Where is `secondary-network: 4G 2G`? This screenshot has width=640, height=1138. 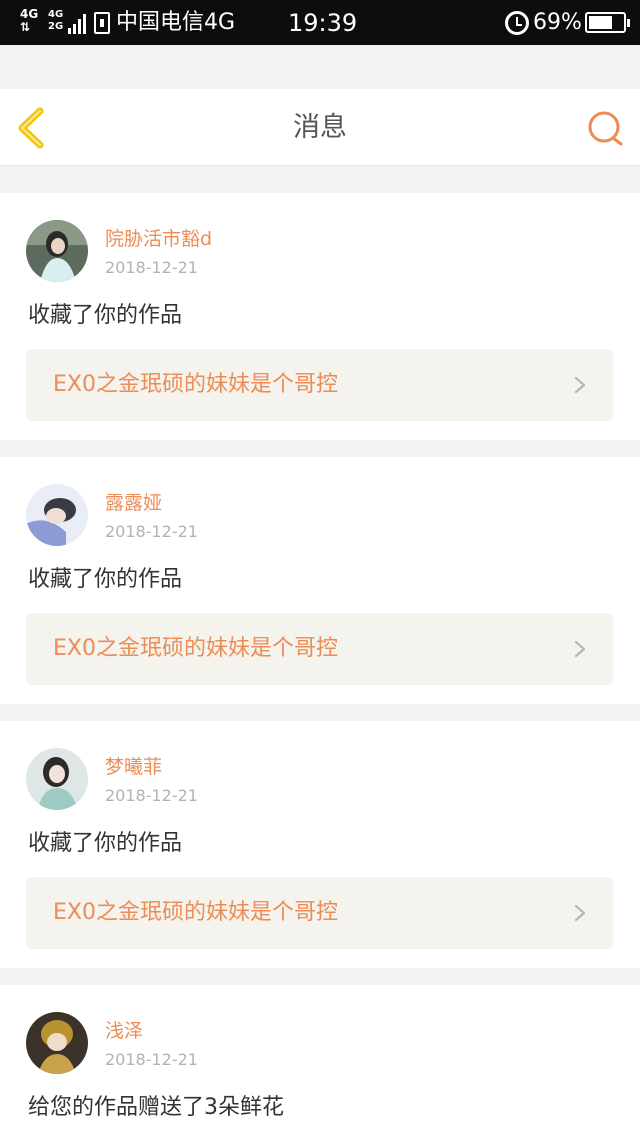 secondary-network: 4G 2G is located at coordinates (55, 21).